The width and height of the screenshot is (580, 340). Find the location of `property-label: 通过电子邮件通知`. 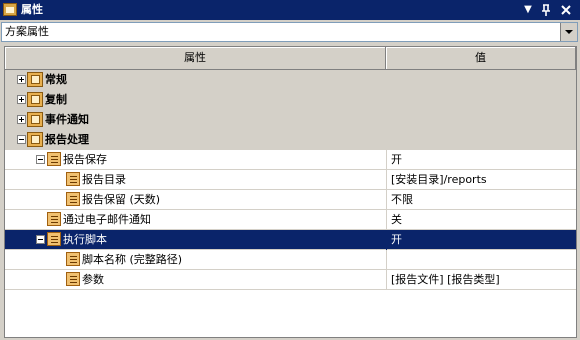

property-label: 通过电子邮件通知 is located at coordinates (107, 219).